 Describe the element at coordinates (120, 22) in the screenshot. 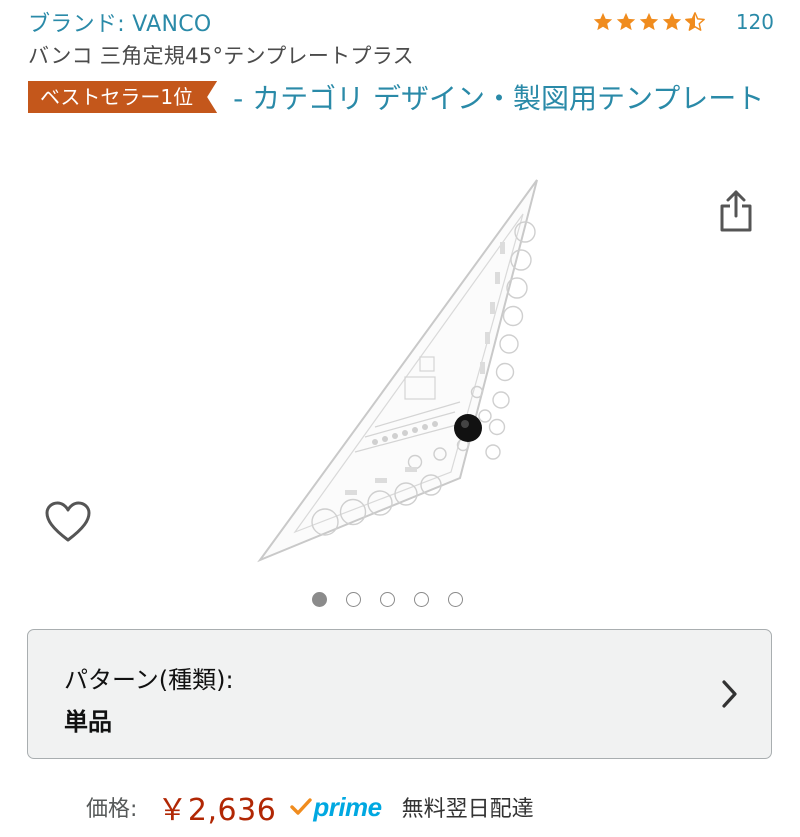

I see `brand-link: ブランド: VANCO` at that location.